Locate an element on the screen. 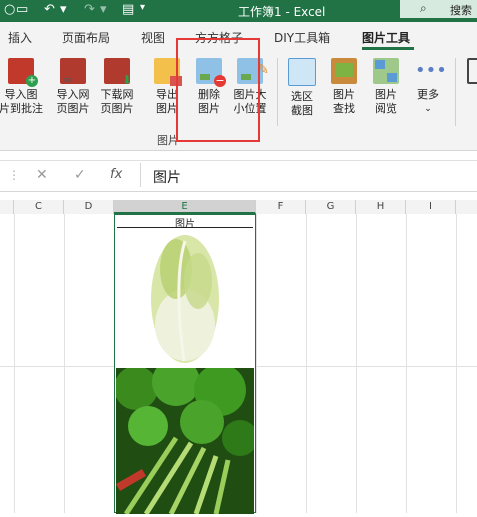 This screenshot has width=477, height=517. cell-rule is located at coordinates (185, 227).